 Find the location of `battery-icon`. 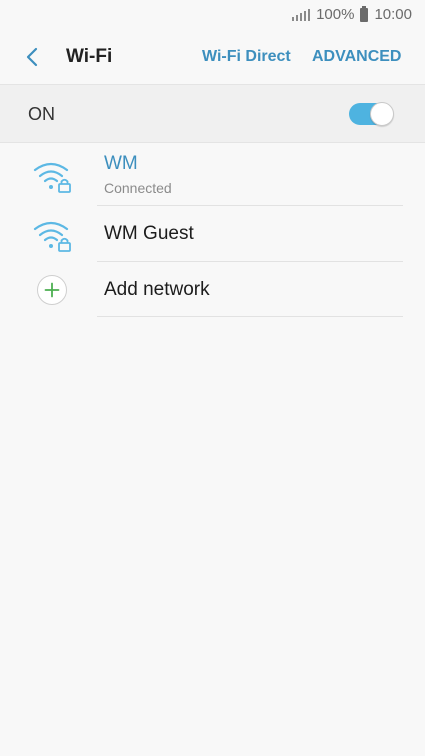

battery-icon is located at coordinates (364, 13).